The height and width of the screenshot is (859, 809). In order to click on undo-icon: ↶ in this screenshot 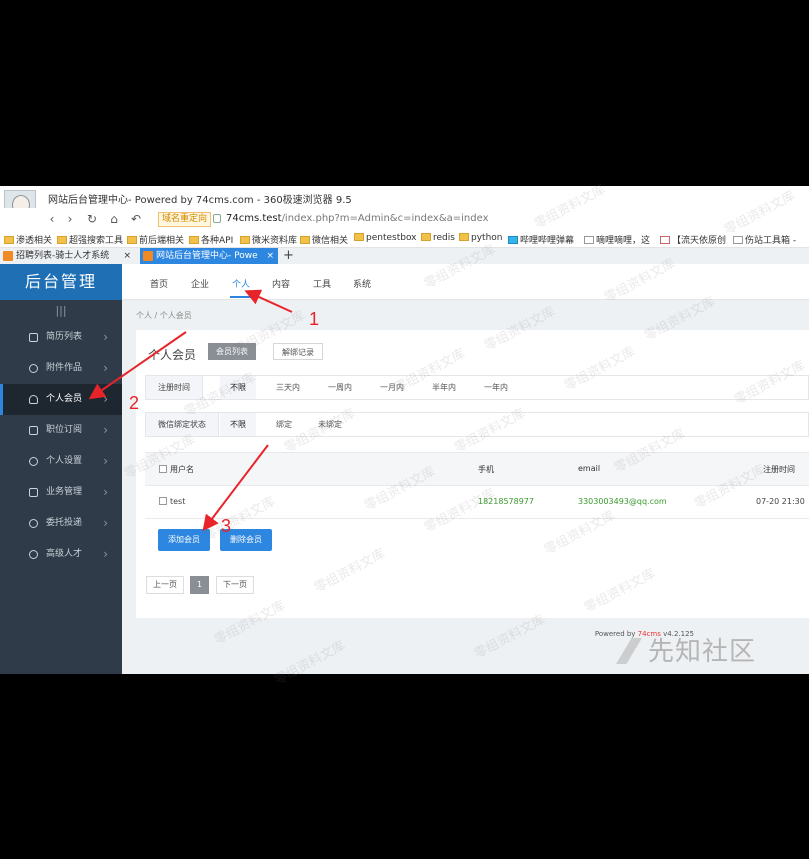, I will do `click(136, 219)`.